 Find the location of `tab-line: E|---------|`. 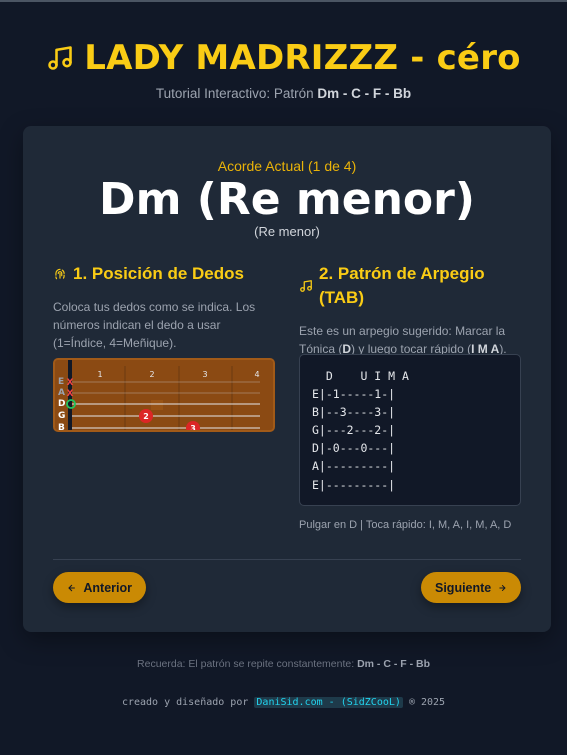

tab-line: E|---------| is located at coordinates (354, 484).